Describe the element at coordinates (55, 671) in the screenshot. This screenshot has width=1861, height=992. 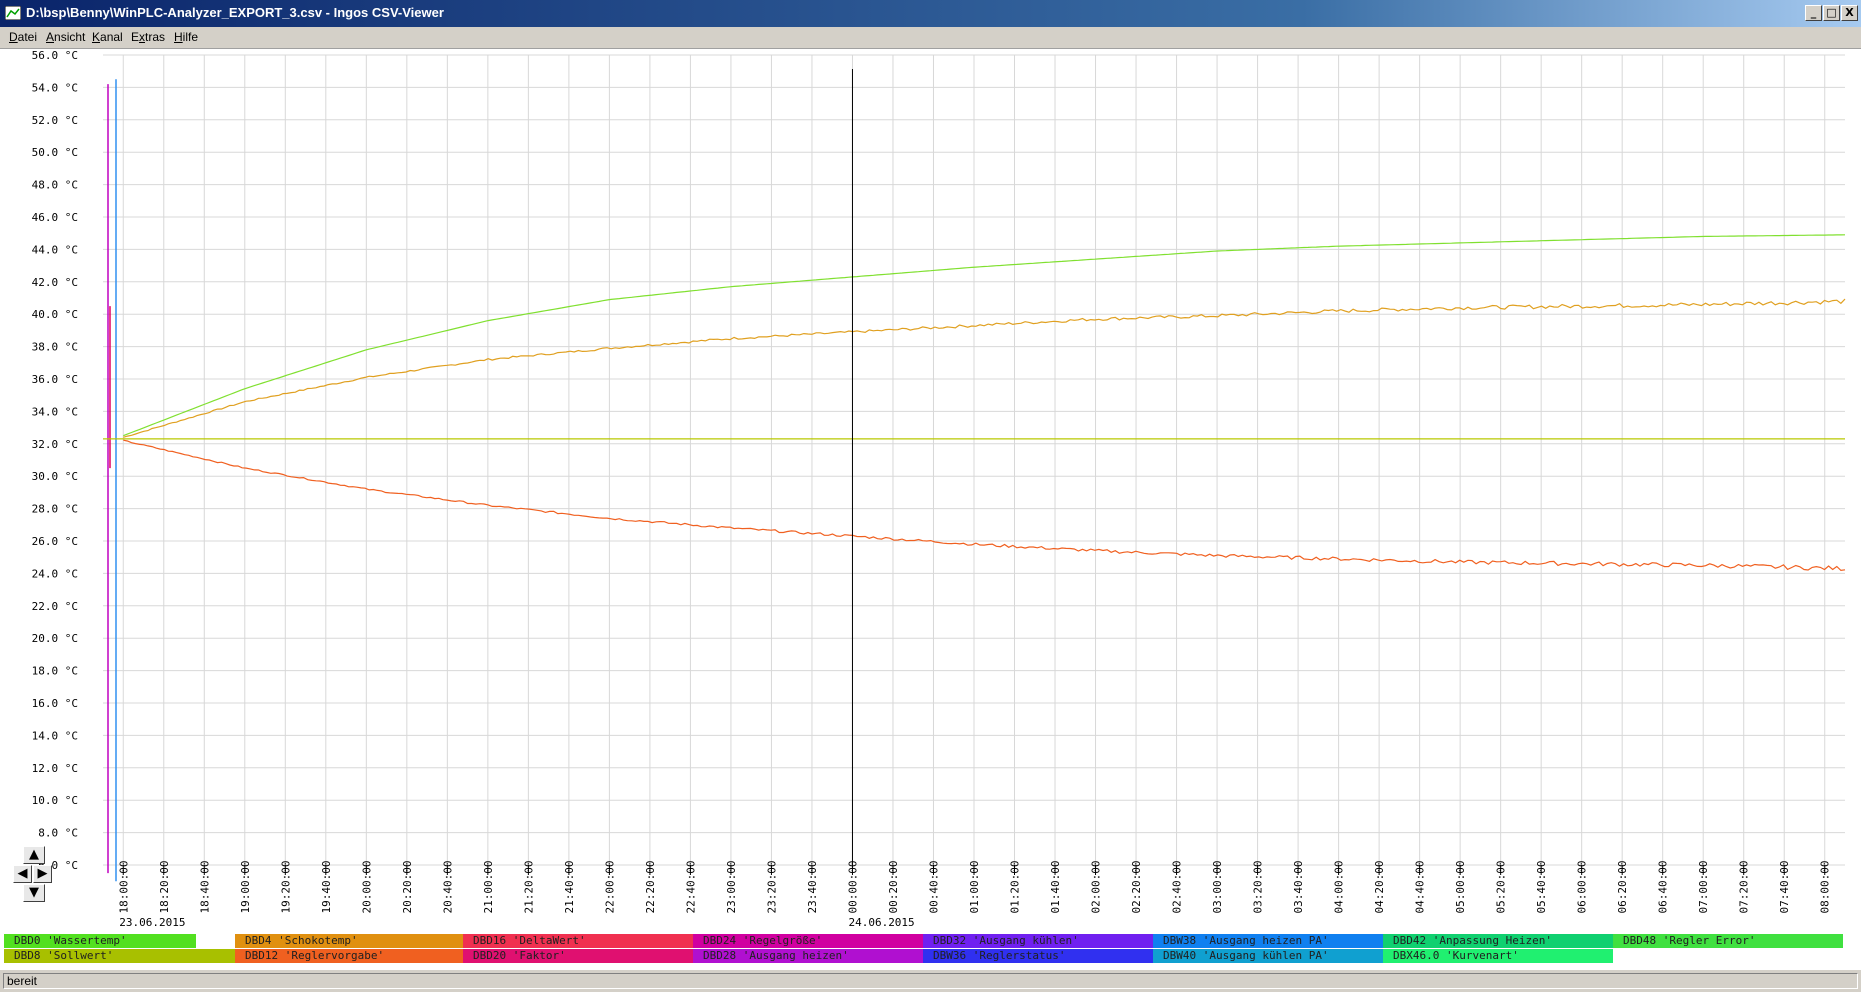
I see `y-tick-label: 18.0 °C` at that location.